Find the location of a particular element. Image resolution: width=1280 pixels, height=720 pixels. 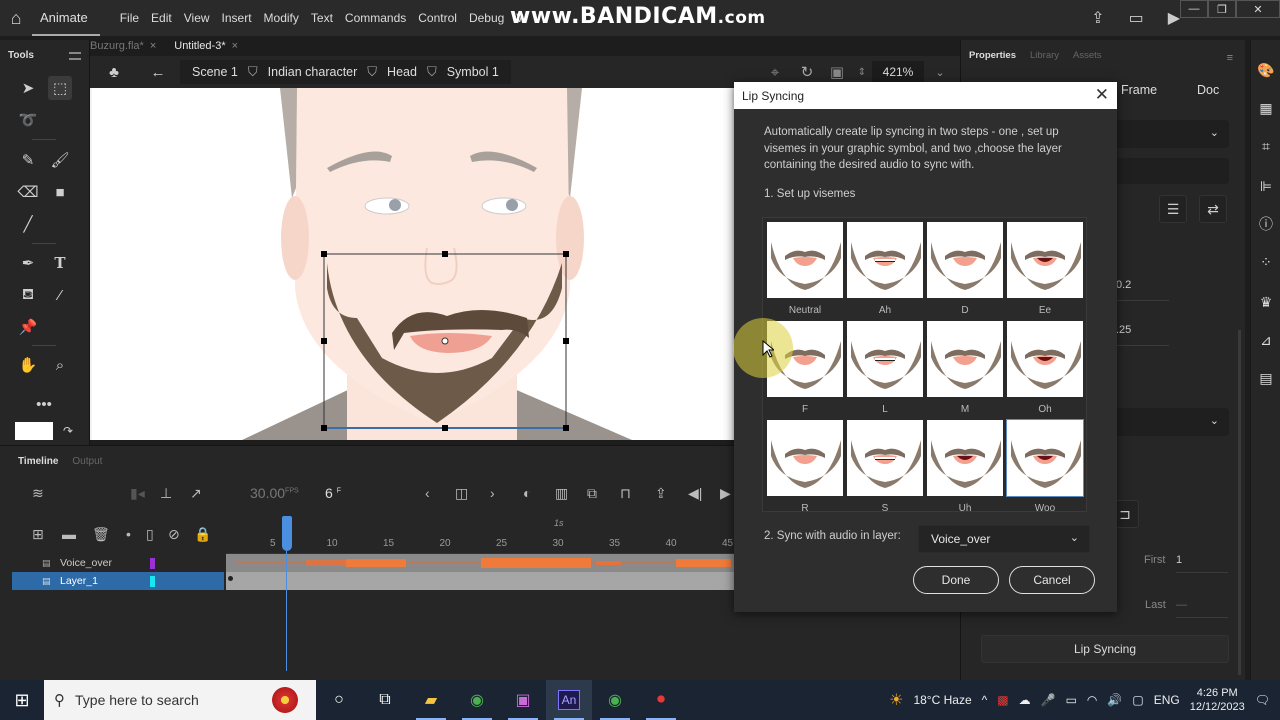

menu-control: Control is located at coordinates (437, 18).